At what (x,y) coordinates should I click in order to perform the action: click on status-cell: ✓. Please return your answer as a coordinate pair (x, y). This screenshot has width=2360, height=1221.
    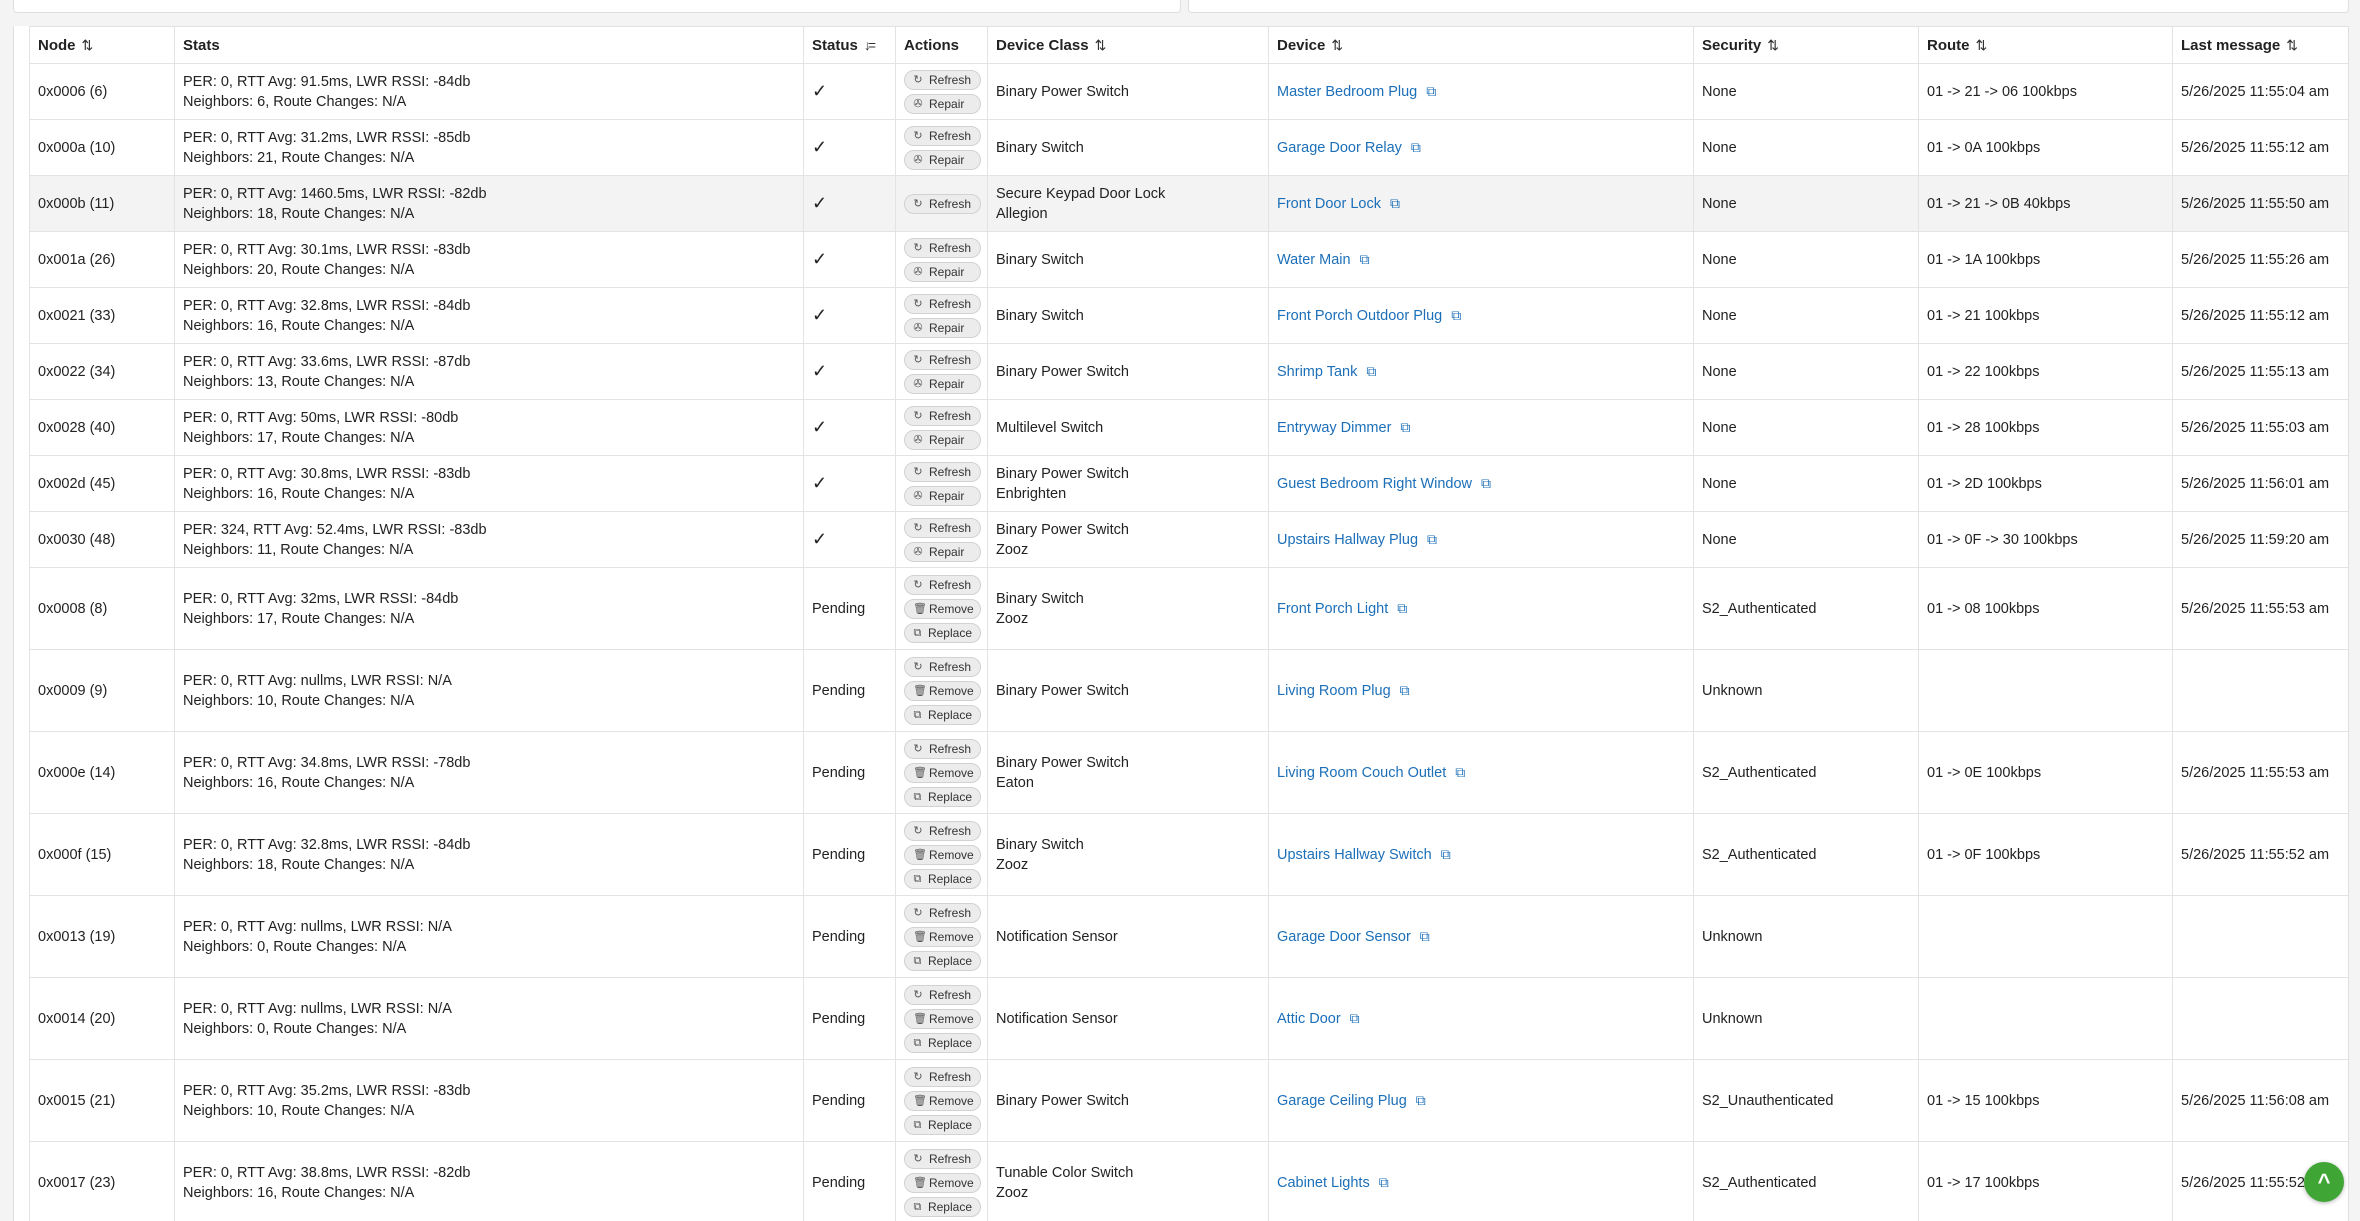
    Looking at the image, I should click on (849, 371).